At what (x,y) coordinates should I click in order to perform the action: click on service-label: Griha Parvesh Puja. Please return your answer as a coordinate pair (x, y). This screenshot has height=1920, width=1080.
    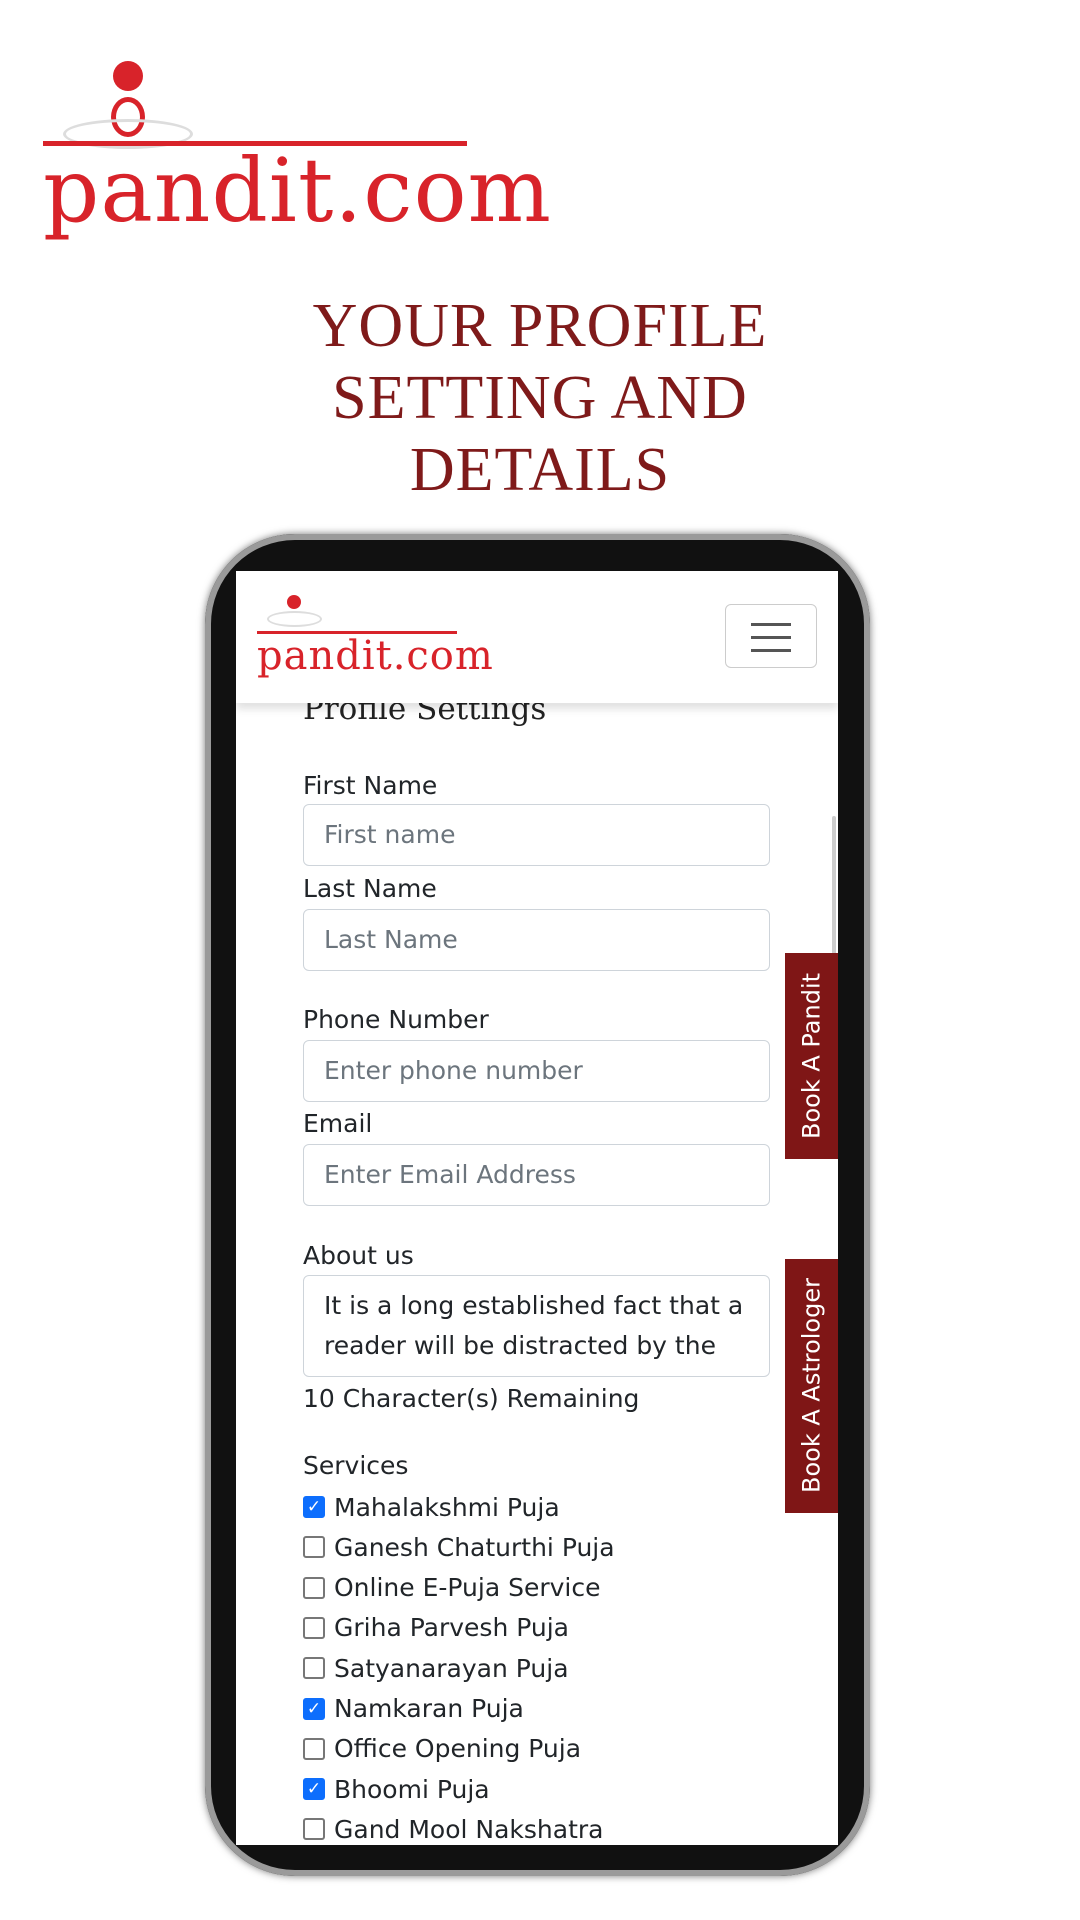
    Looking at the image, I should click on (451, 1628).